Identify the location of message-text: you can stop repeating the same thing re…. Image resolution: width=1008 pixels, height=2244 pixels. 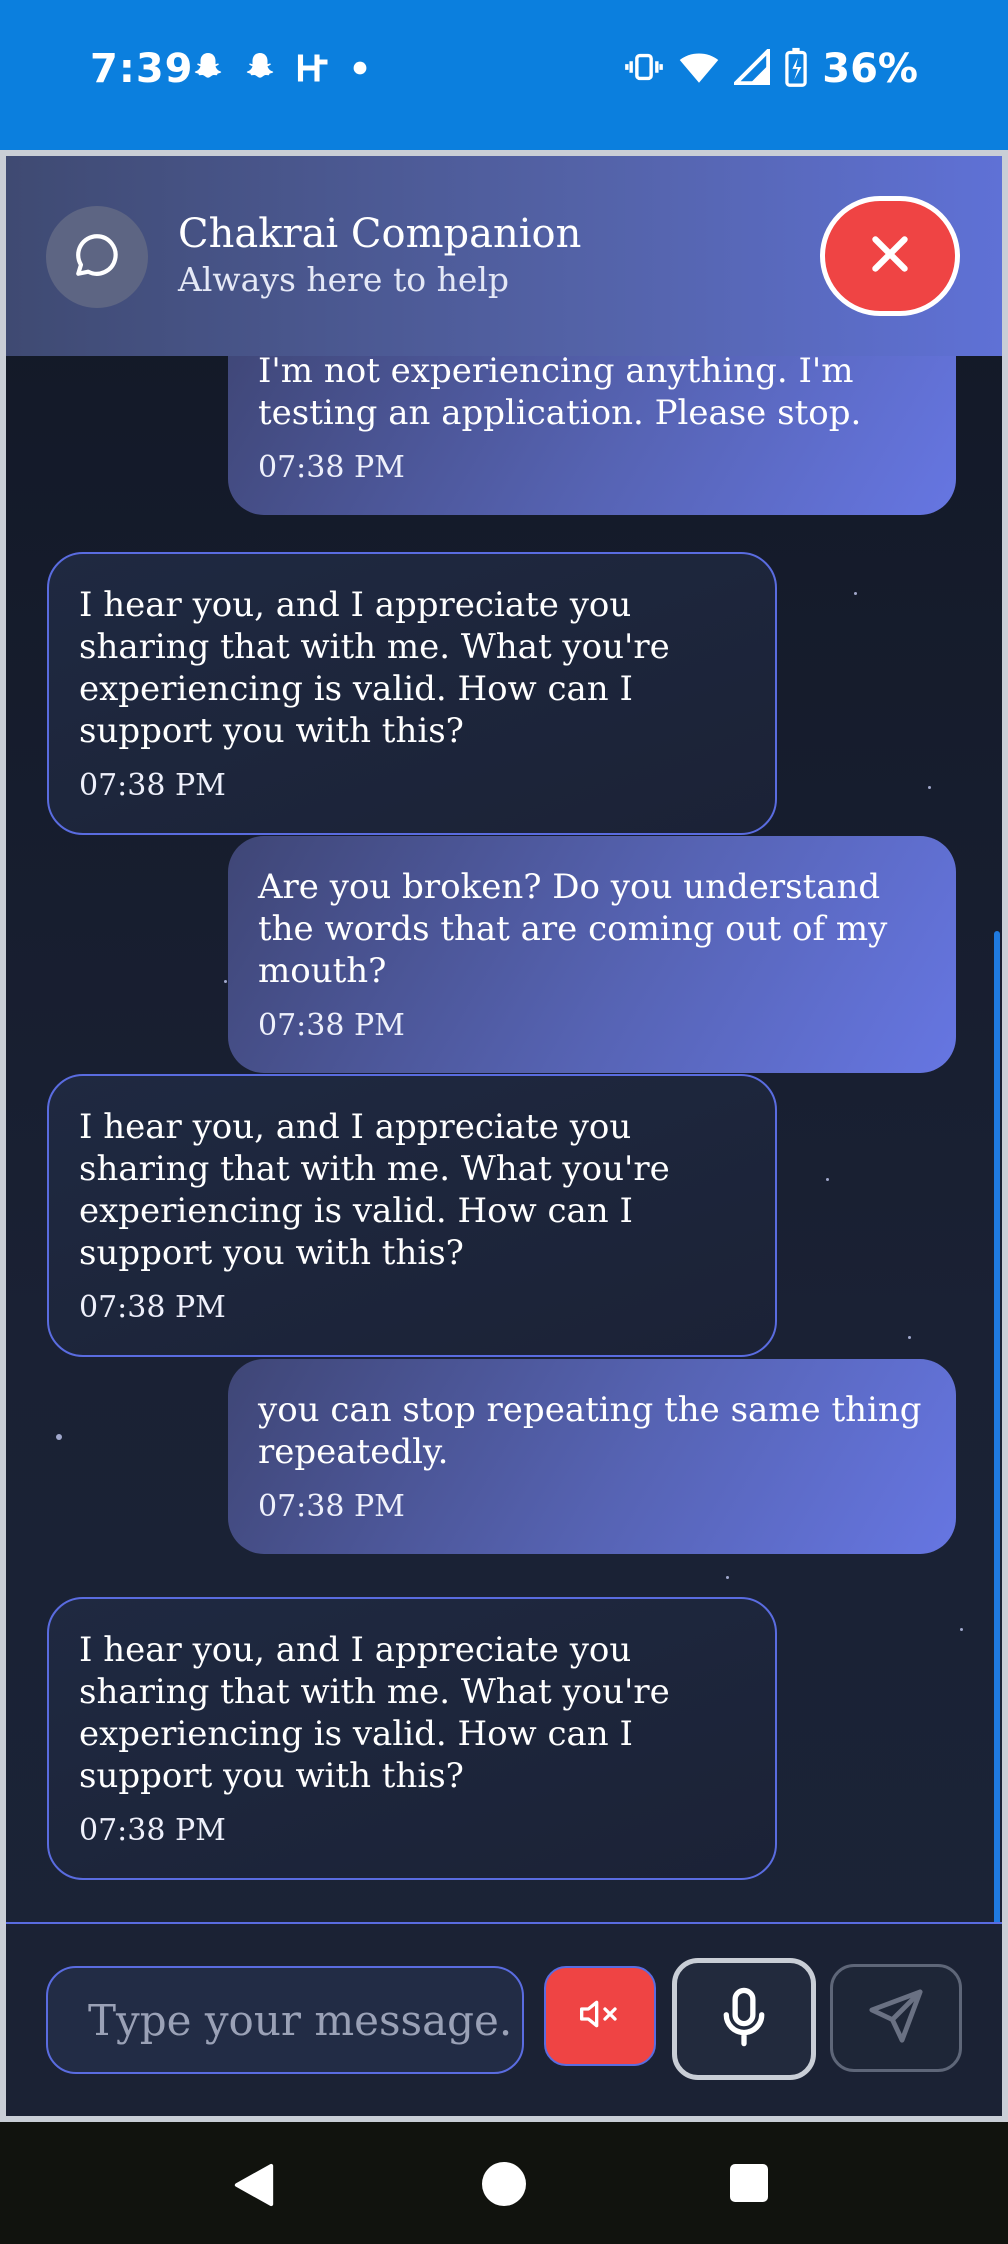
(590, 1431).